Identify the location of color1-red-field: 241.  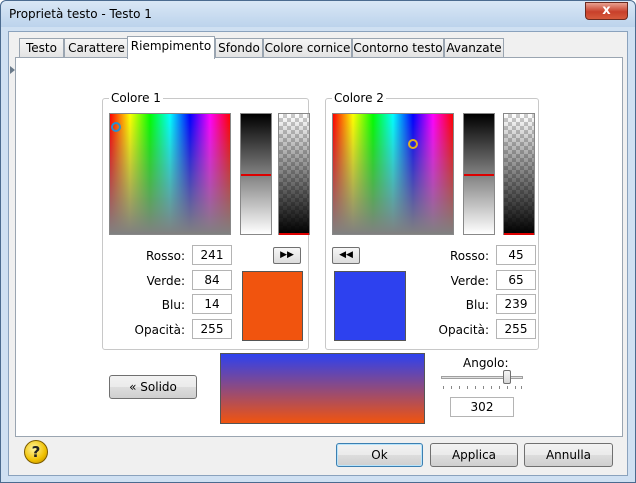
(212, 255).